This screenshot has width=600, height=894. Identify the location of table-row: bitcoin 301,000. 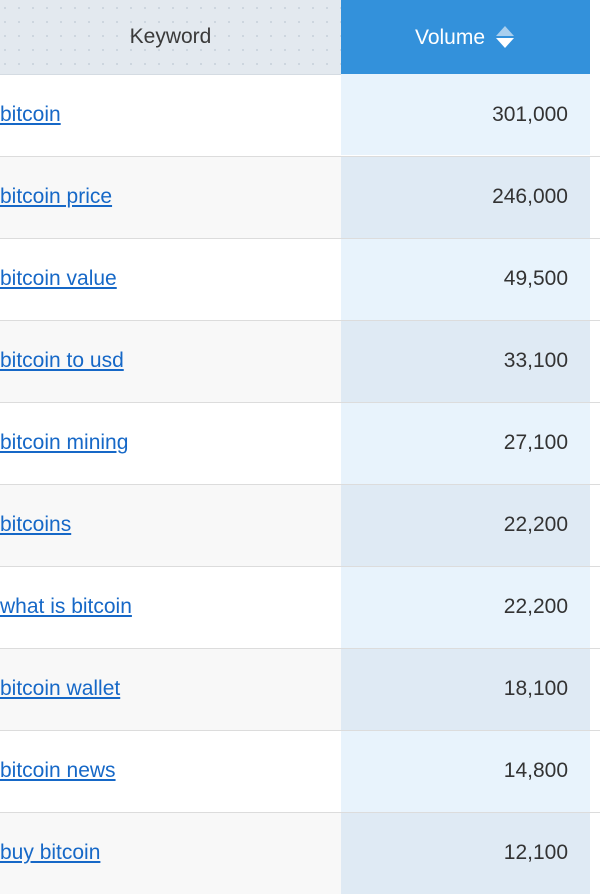
(300, 115).